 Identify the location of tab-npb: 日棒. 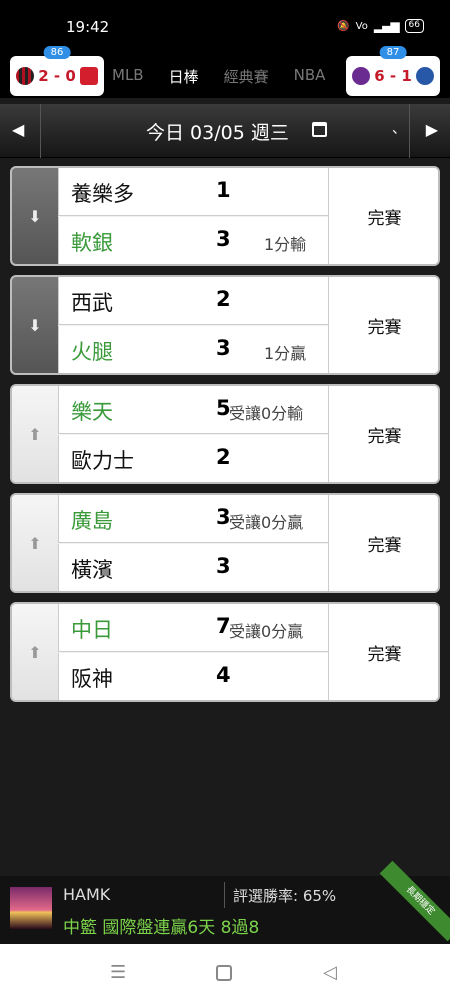
(184, 76).